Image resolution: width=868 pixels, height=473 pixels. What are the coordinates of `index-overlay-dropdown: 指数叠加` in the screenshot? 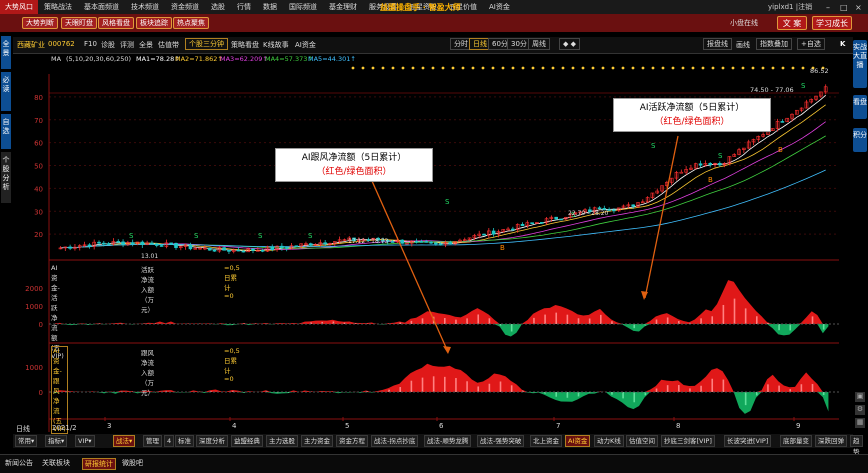 It's located at (774, 44).